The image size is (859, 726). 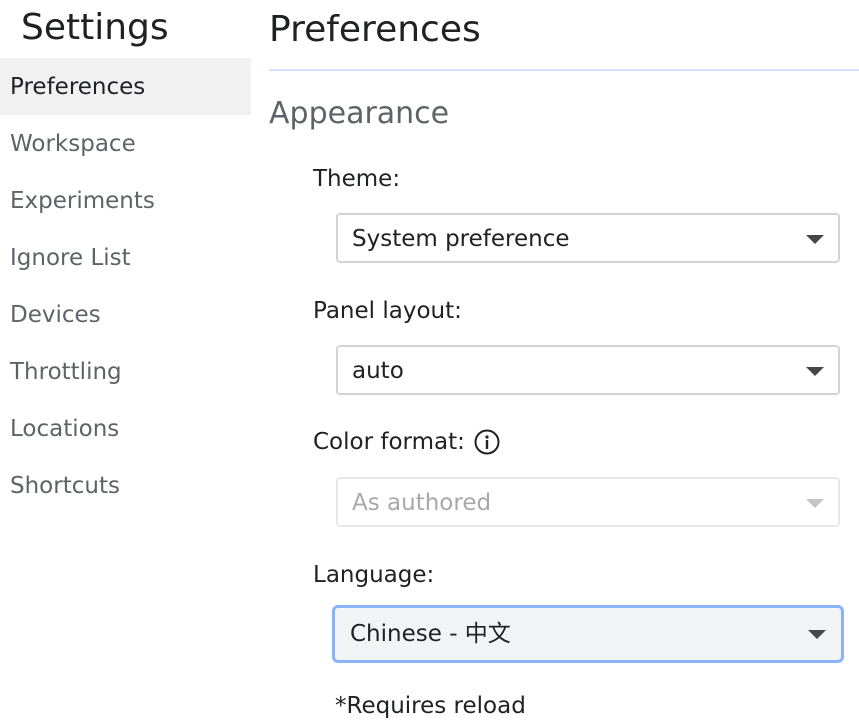 What do you see at coordinates (125, 428) in the screenshot?
I see `sidebar-item-locations: Locations` at bounding box center [125, 428].